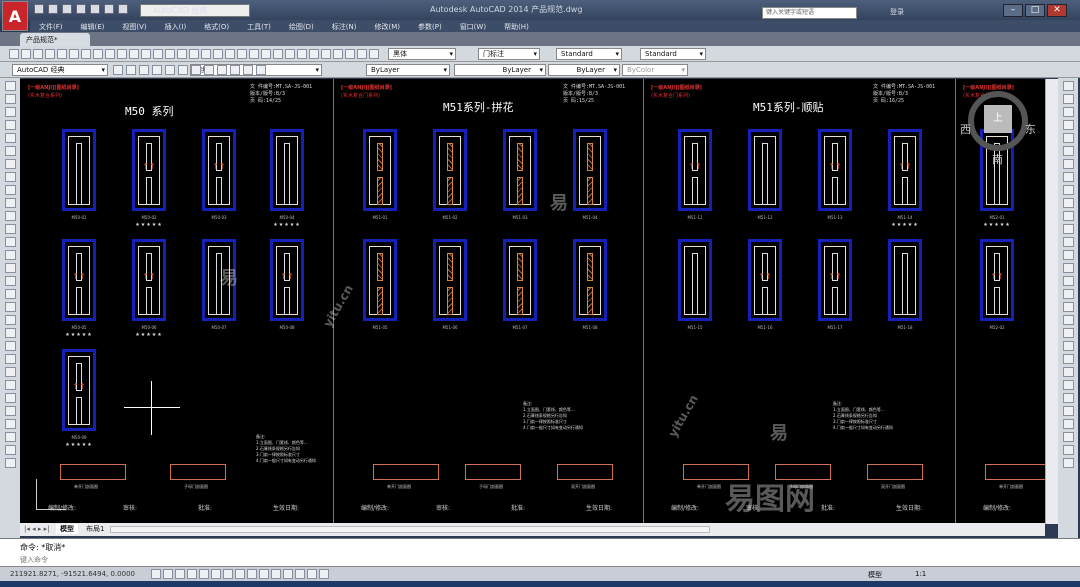 The height and width of the screenshot is (587, 1080). I want to click on menu-item: 帮助(H), so click(516, 26).